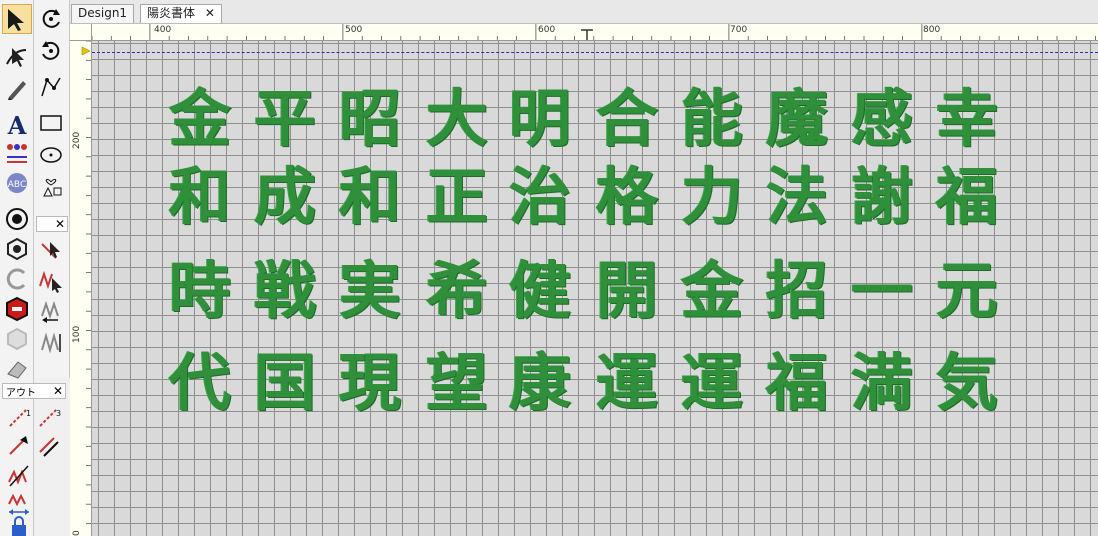  Describe the element at coordinates (52, 224) in the screenshot. I see `tool-panel-header: ✕` at that location.